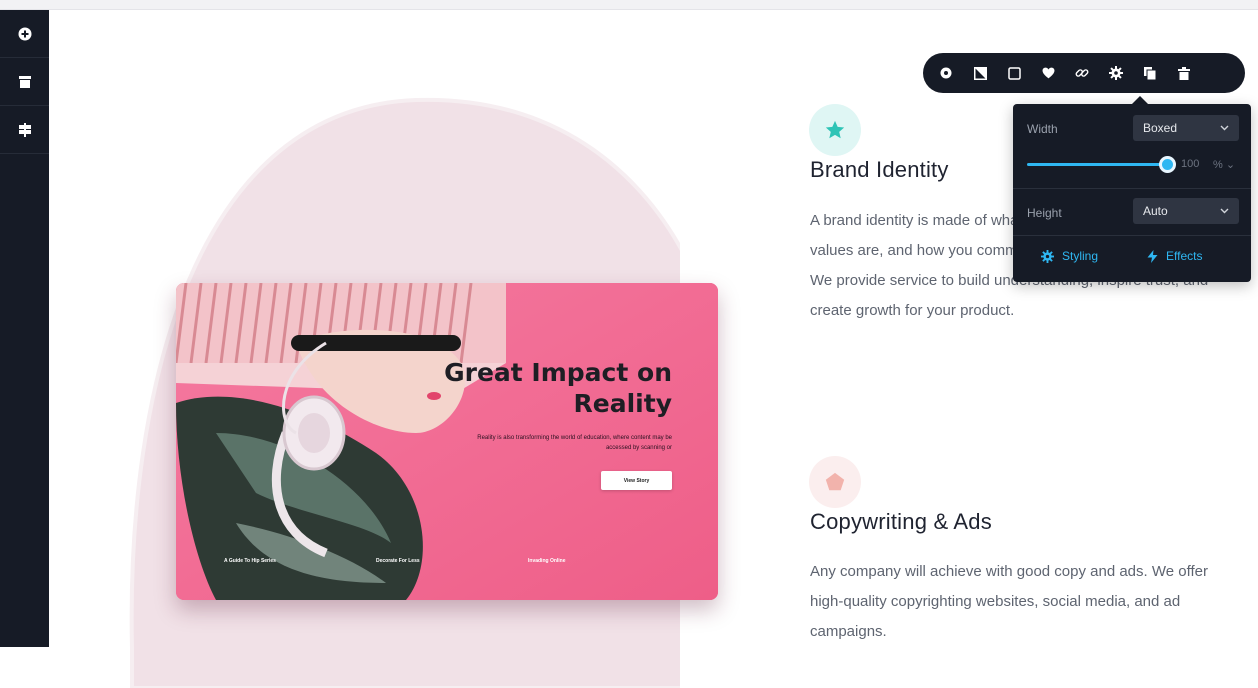  I want to click on width-slider-value: 100, so click(1190, 164).